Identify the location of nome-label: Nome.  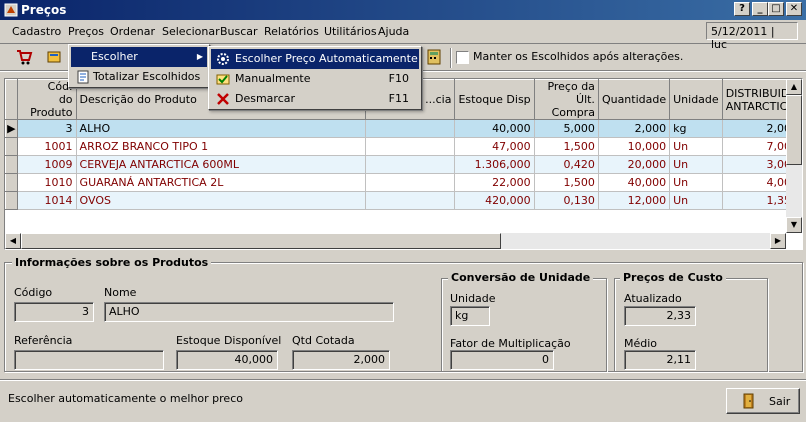
(120, 292).